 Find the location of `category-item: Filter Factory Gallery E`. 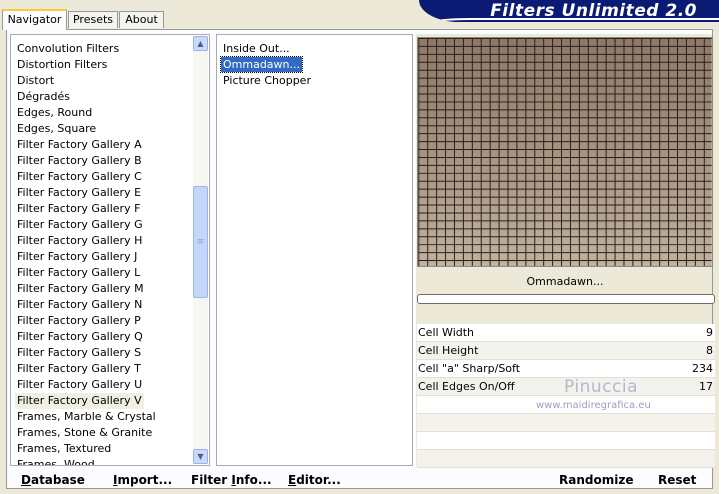

category-item: Filter Factory Gallery E is located at coordinates (79, 193).